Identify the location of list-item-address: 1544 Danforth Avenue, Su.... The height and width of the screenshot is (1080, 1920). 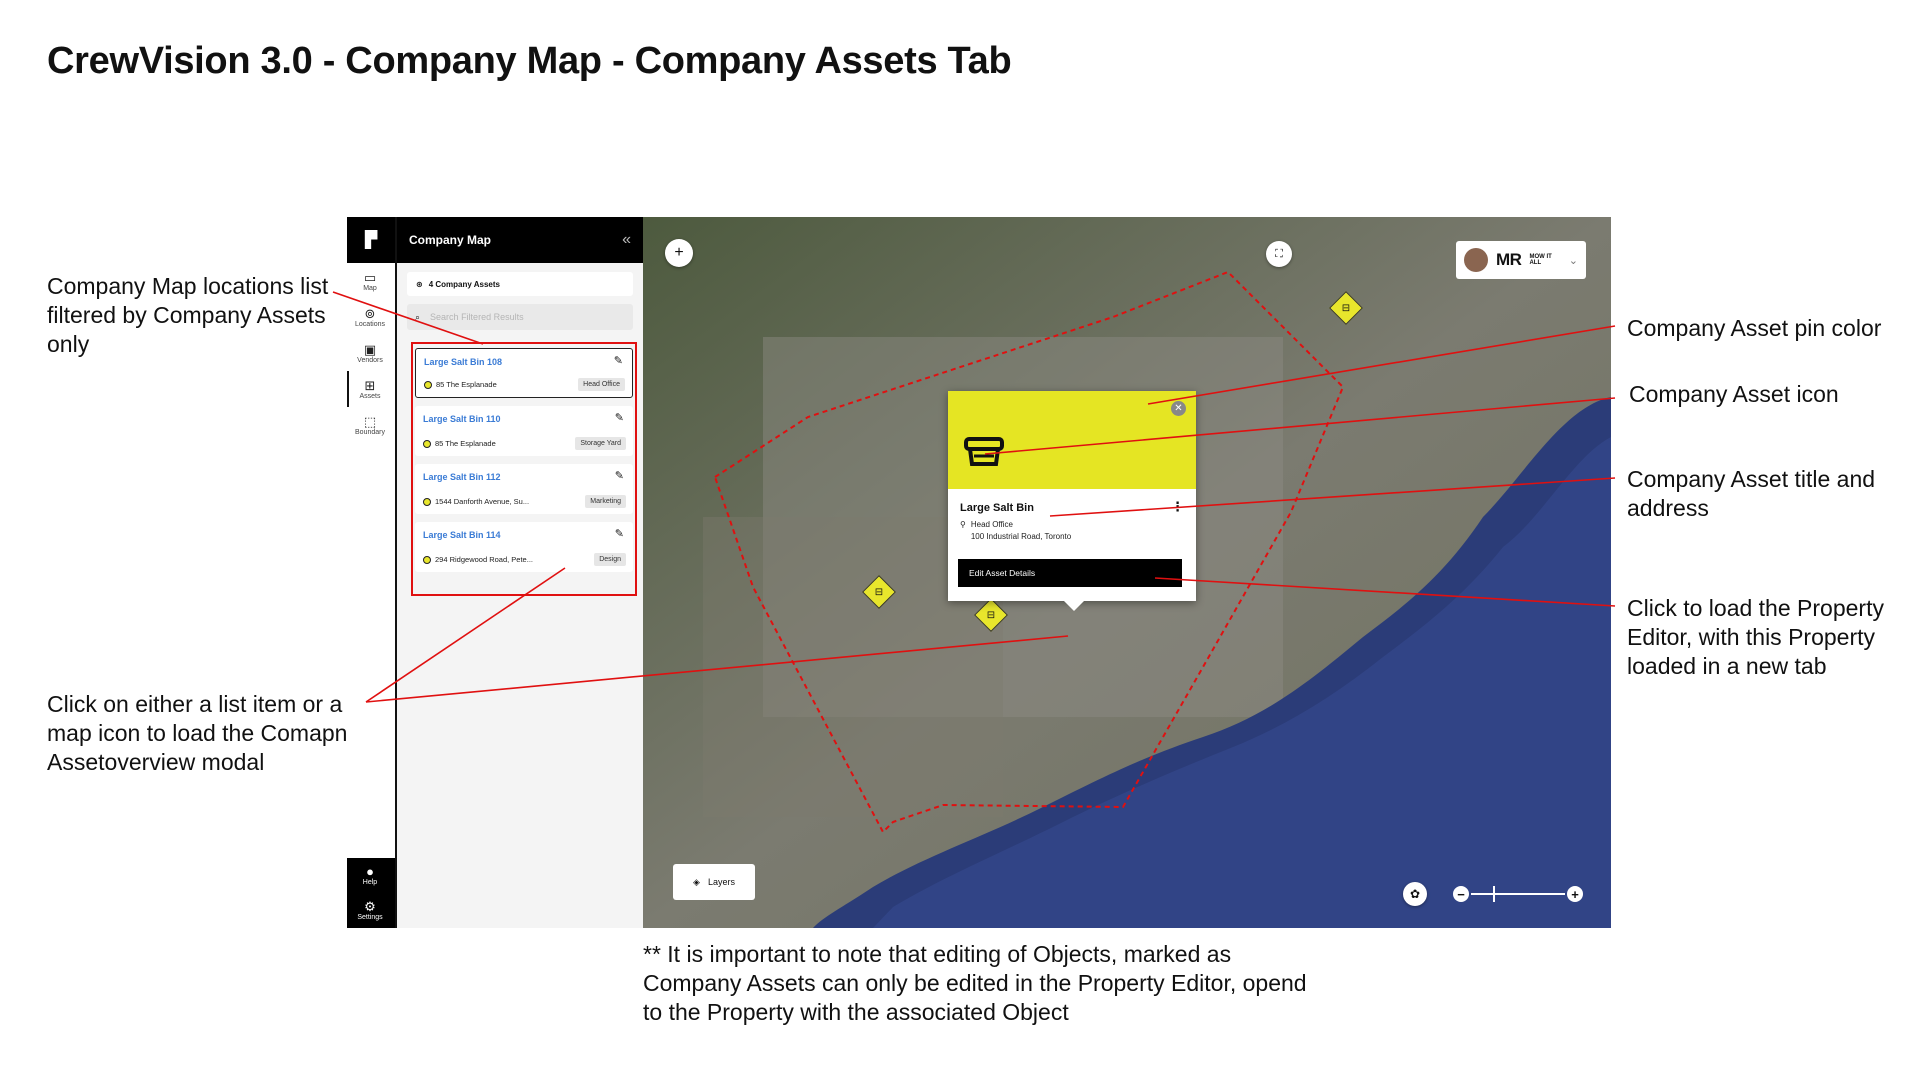
(476, 501).